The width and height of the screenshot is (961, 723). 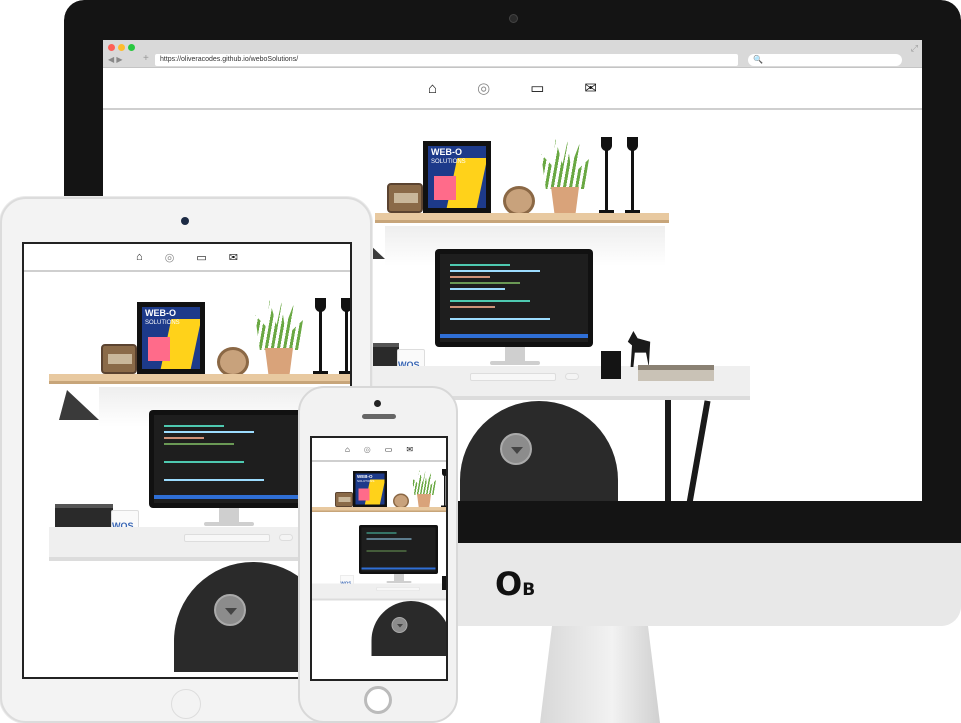 I want to click on hero-section: WEB-O SOLUTIONS, so click(x=379, y=571).